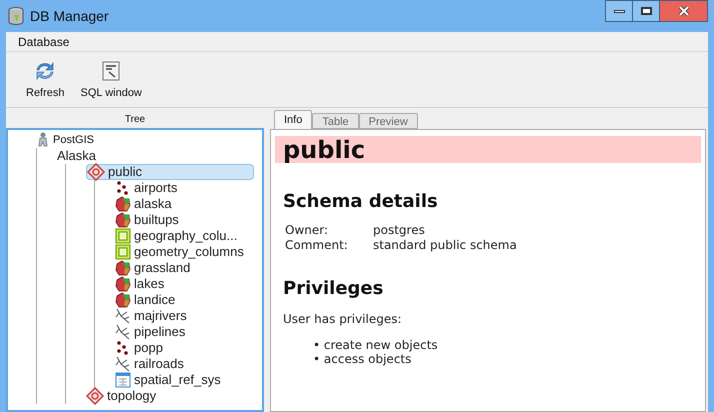 The height and width of the screenshot is (412, 714). Describe the element at coordinates (388, 121) in the screenshot. I see `tab: Preview` at that location.